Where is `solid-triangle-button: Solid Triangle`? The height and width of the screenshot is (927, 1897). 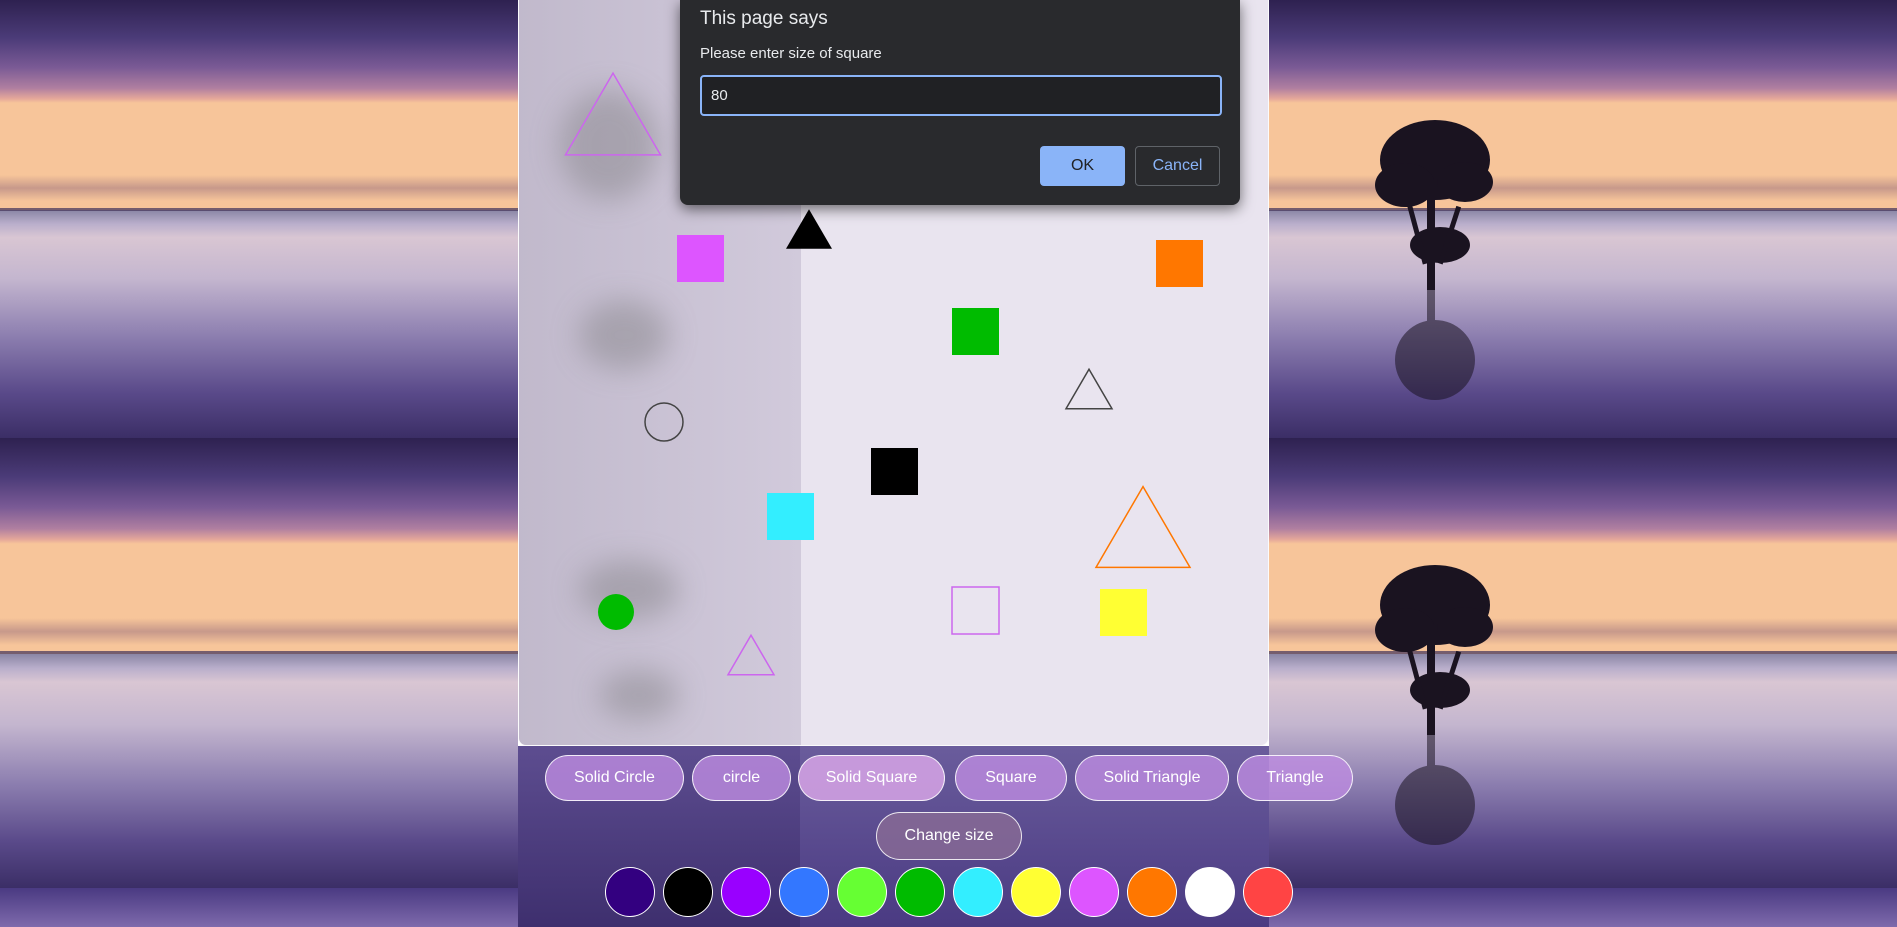 solid-triangle-button: Solid Triangle is located at coordinates (1152, 778).